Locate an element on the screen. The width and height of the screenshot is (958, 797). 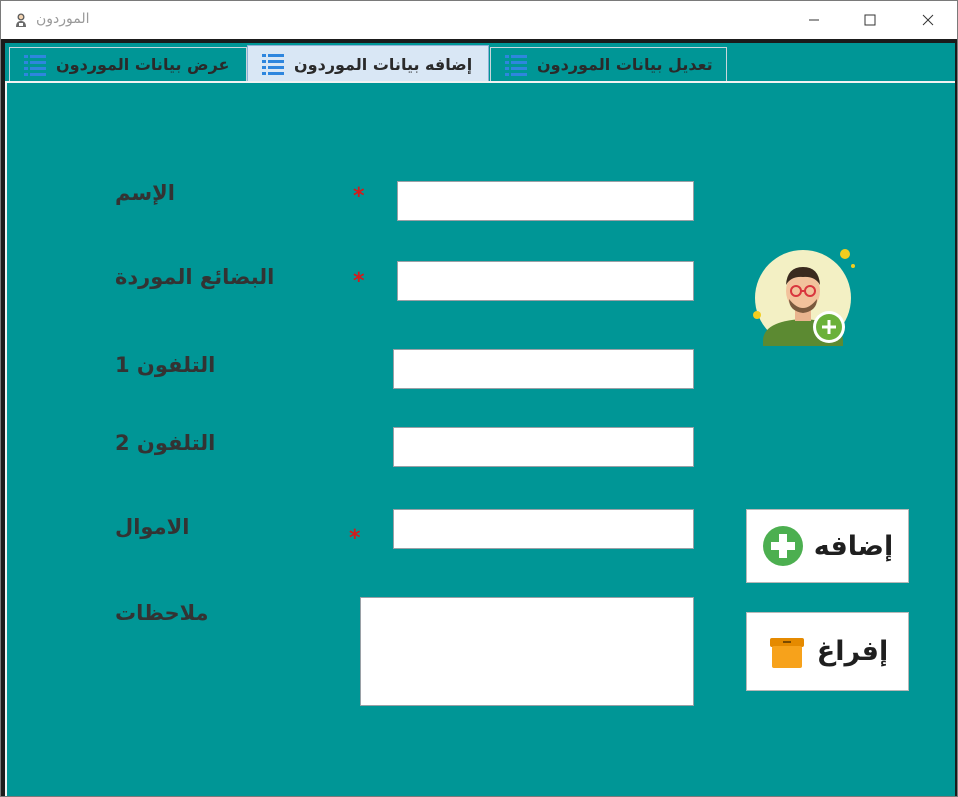
maximize-icon is located at coordinates (870, 20).